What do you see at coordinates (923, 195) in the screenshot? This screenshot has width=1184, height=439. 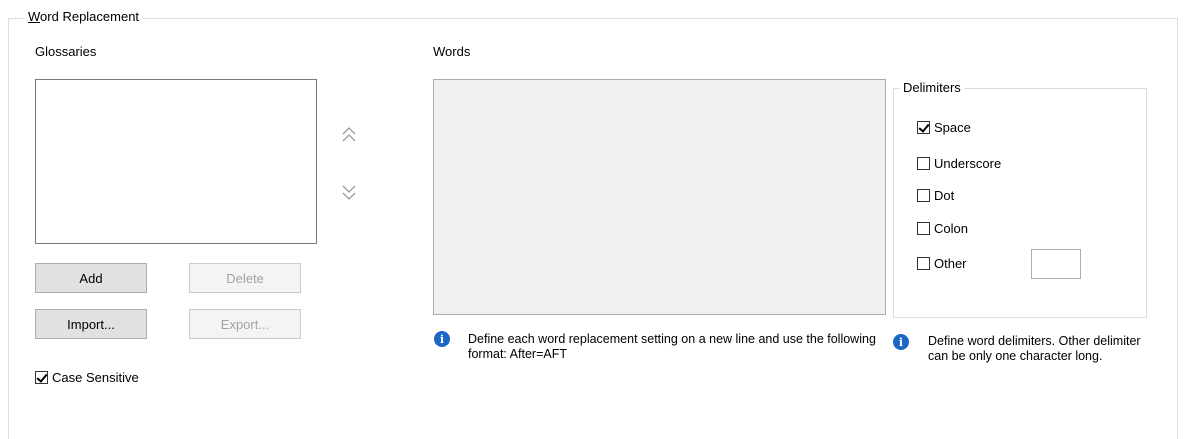 I see `dot-check` at bounding box center [923, 195].